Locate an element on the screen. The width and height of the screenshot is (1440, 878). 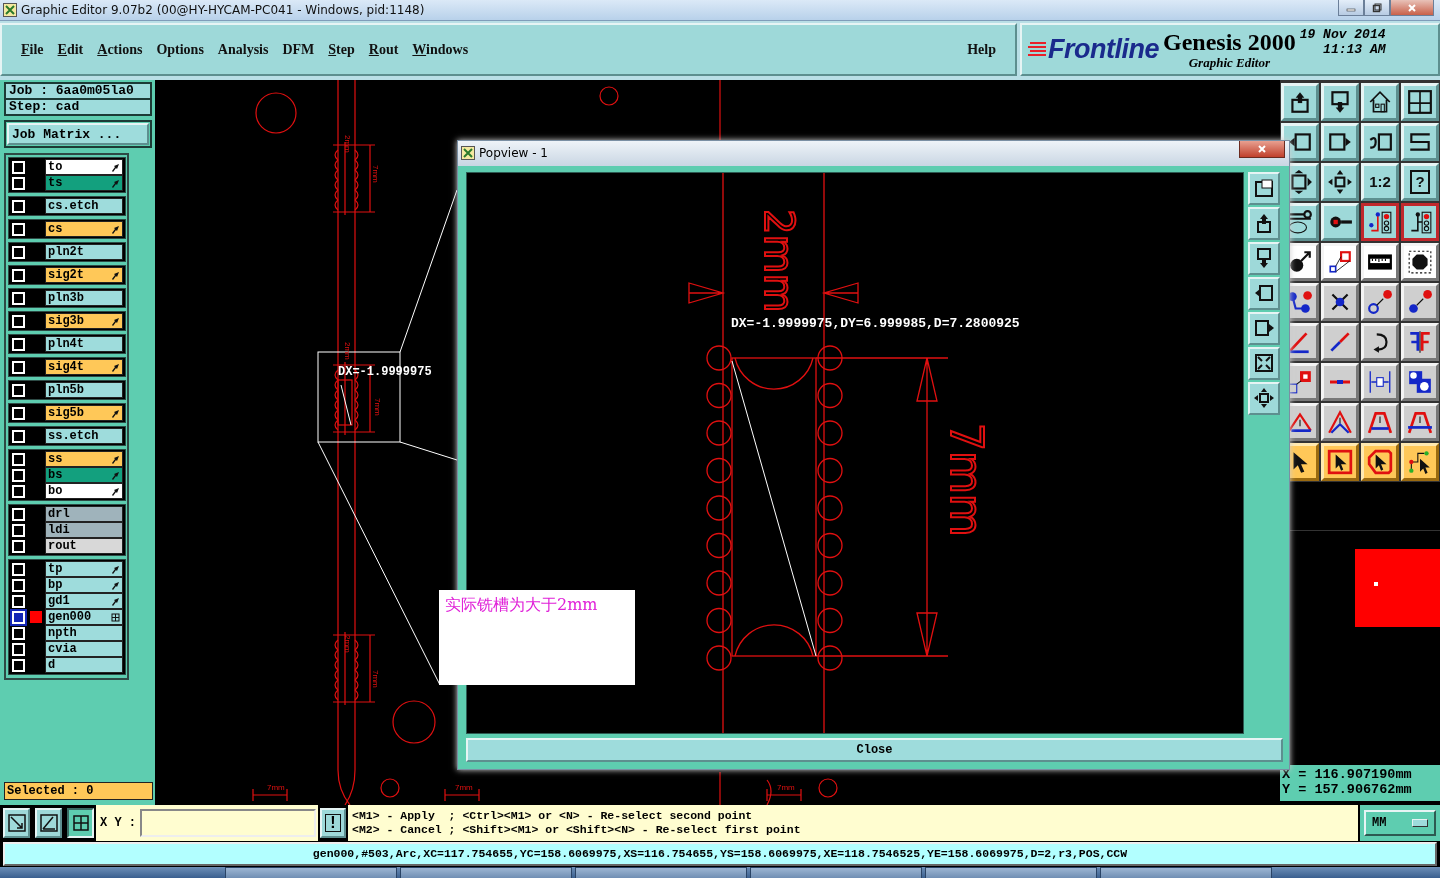
octagon-tool-button is located at coordinates (1420, 262).